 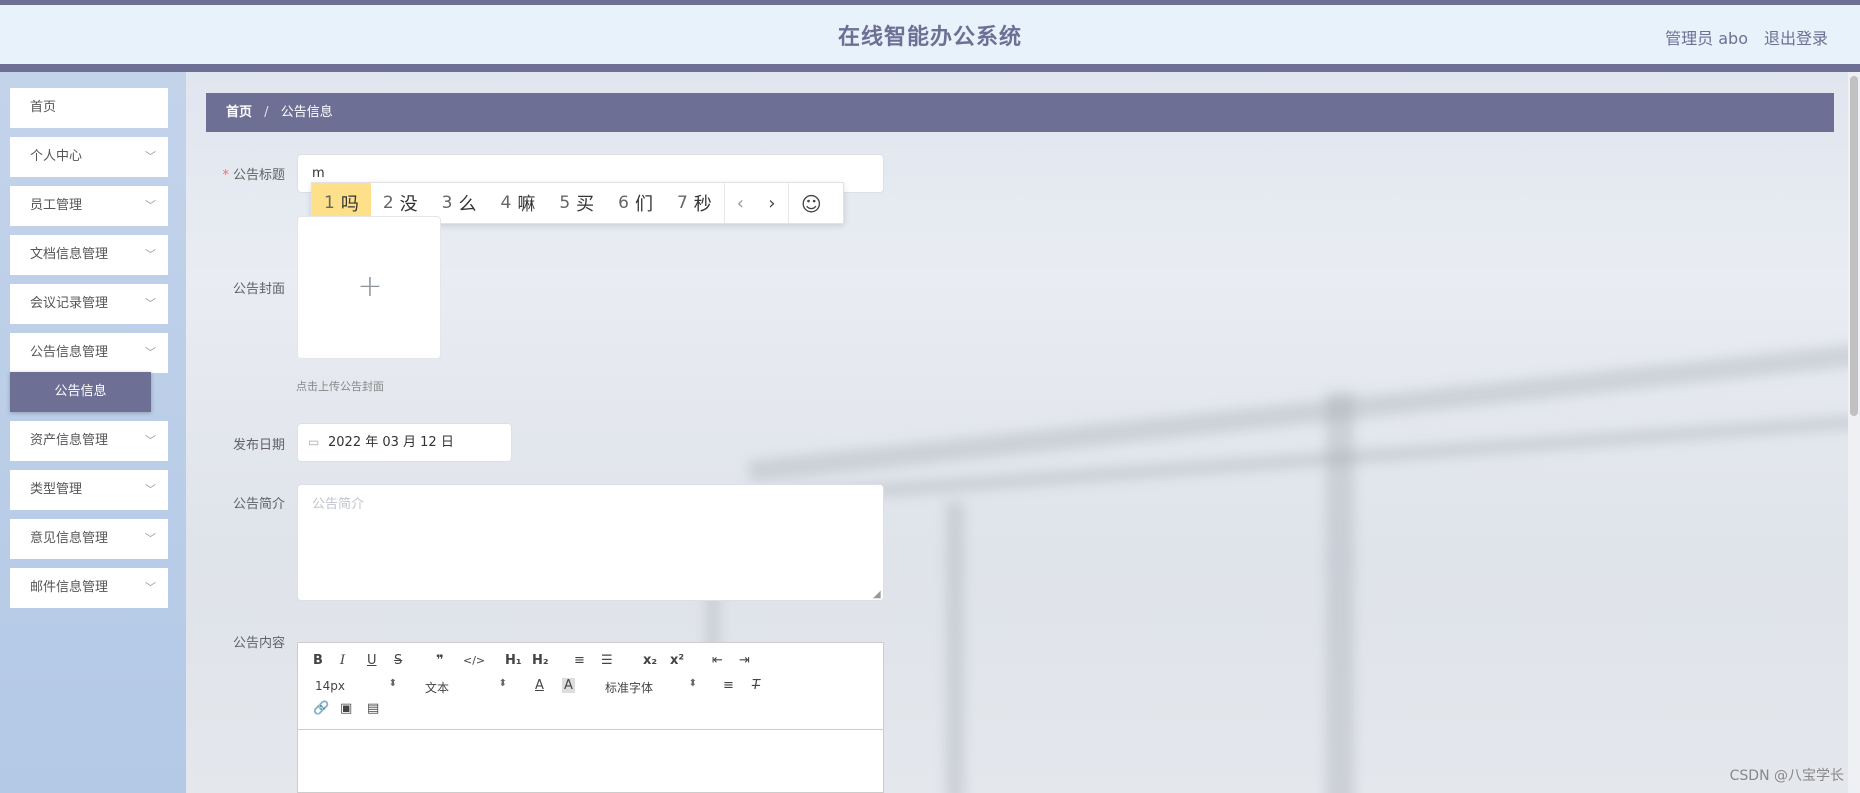 I want to click on ordered-list-icon: ≡, so click(x=579, y=660).